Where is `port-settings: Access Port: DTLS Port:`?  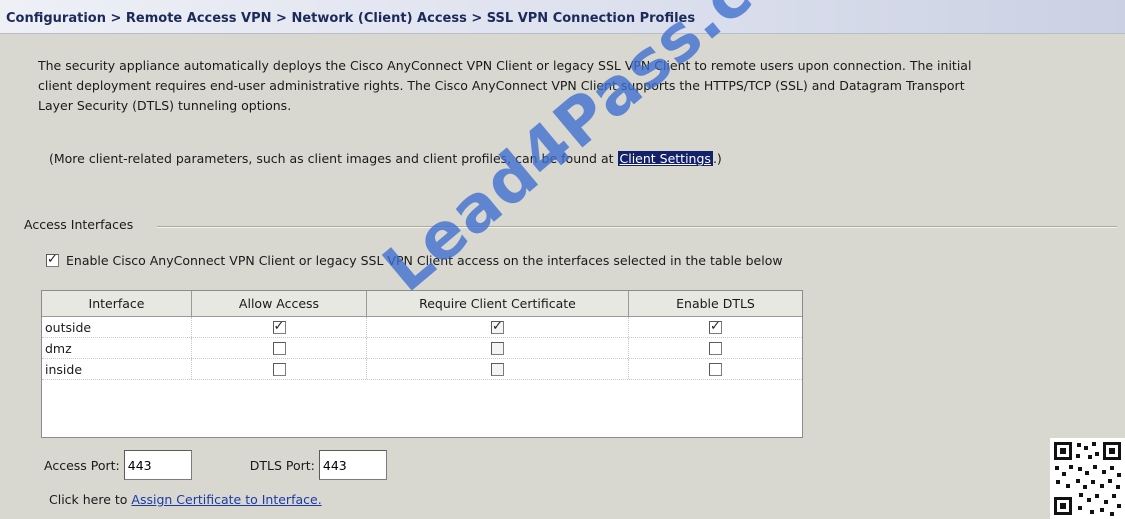 port-settings: Access Port: DTLS Port: is located at coordinates (215, 465).